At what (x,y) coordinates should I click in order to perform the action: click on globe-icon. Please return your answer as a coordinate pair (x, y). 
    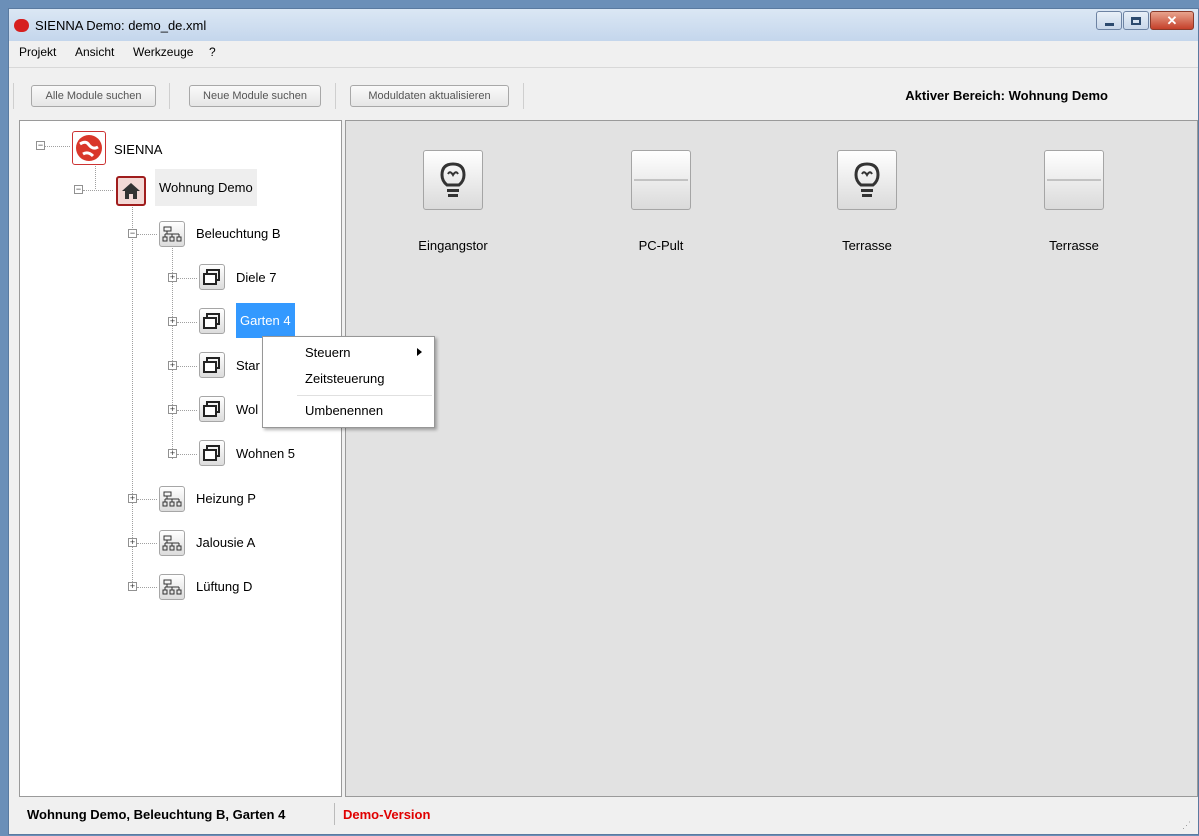
    Looking at the image, I should click on (89, 148).